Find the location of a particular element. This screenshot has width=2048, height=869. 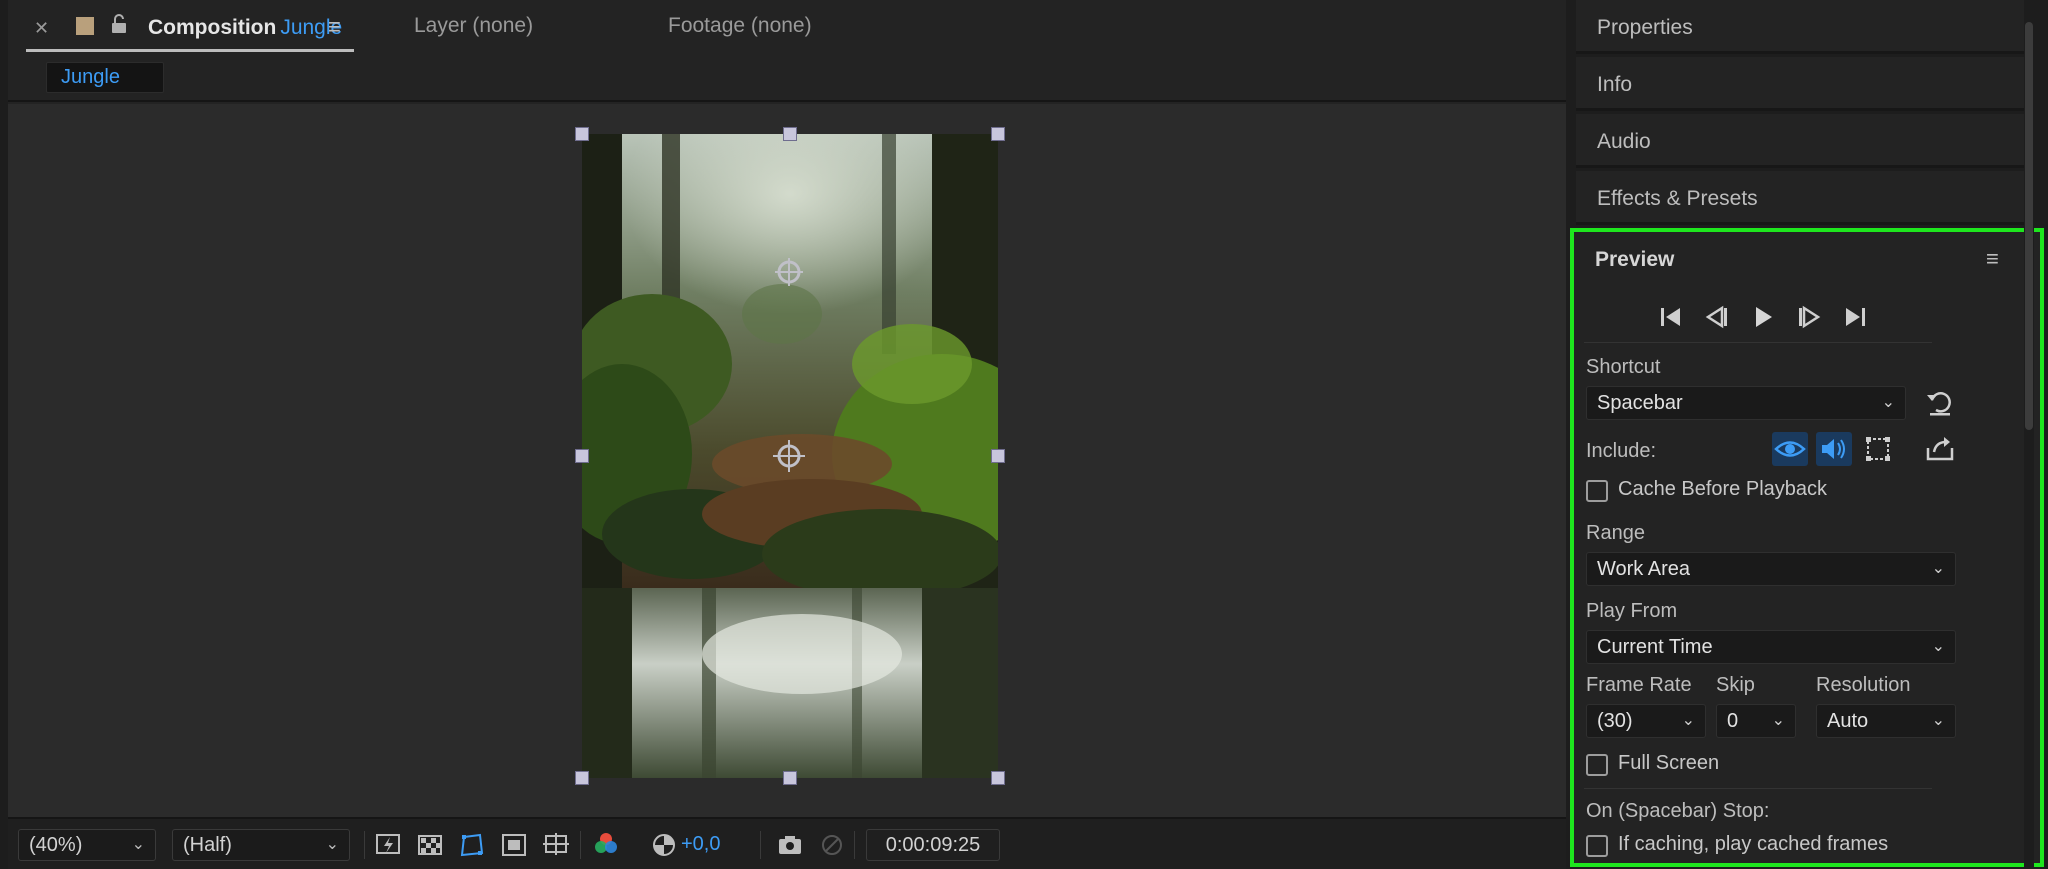

transform-handle-bottom is located at coordinates (790, 778).